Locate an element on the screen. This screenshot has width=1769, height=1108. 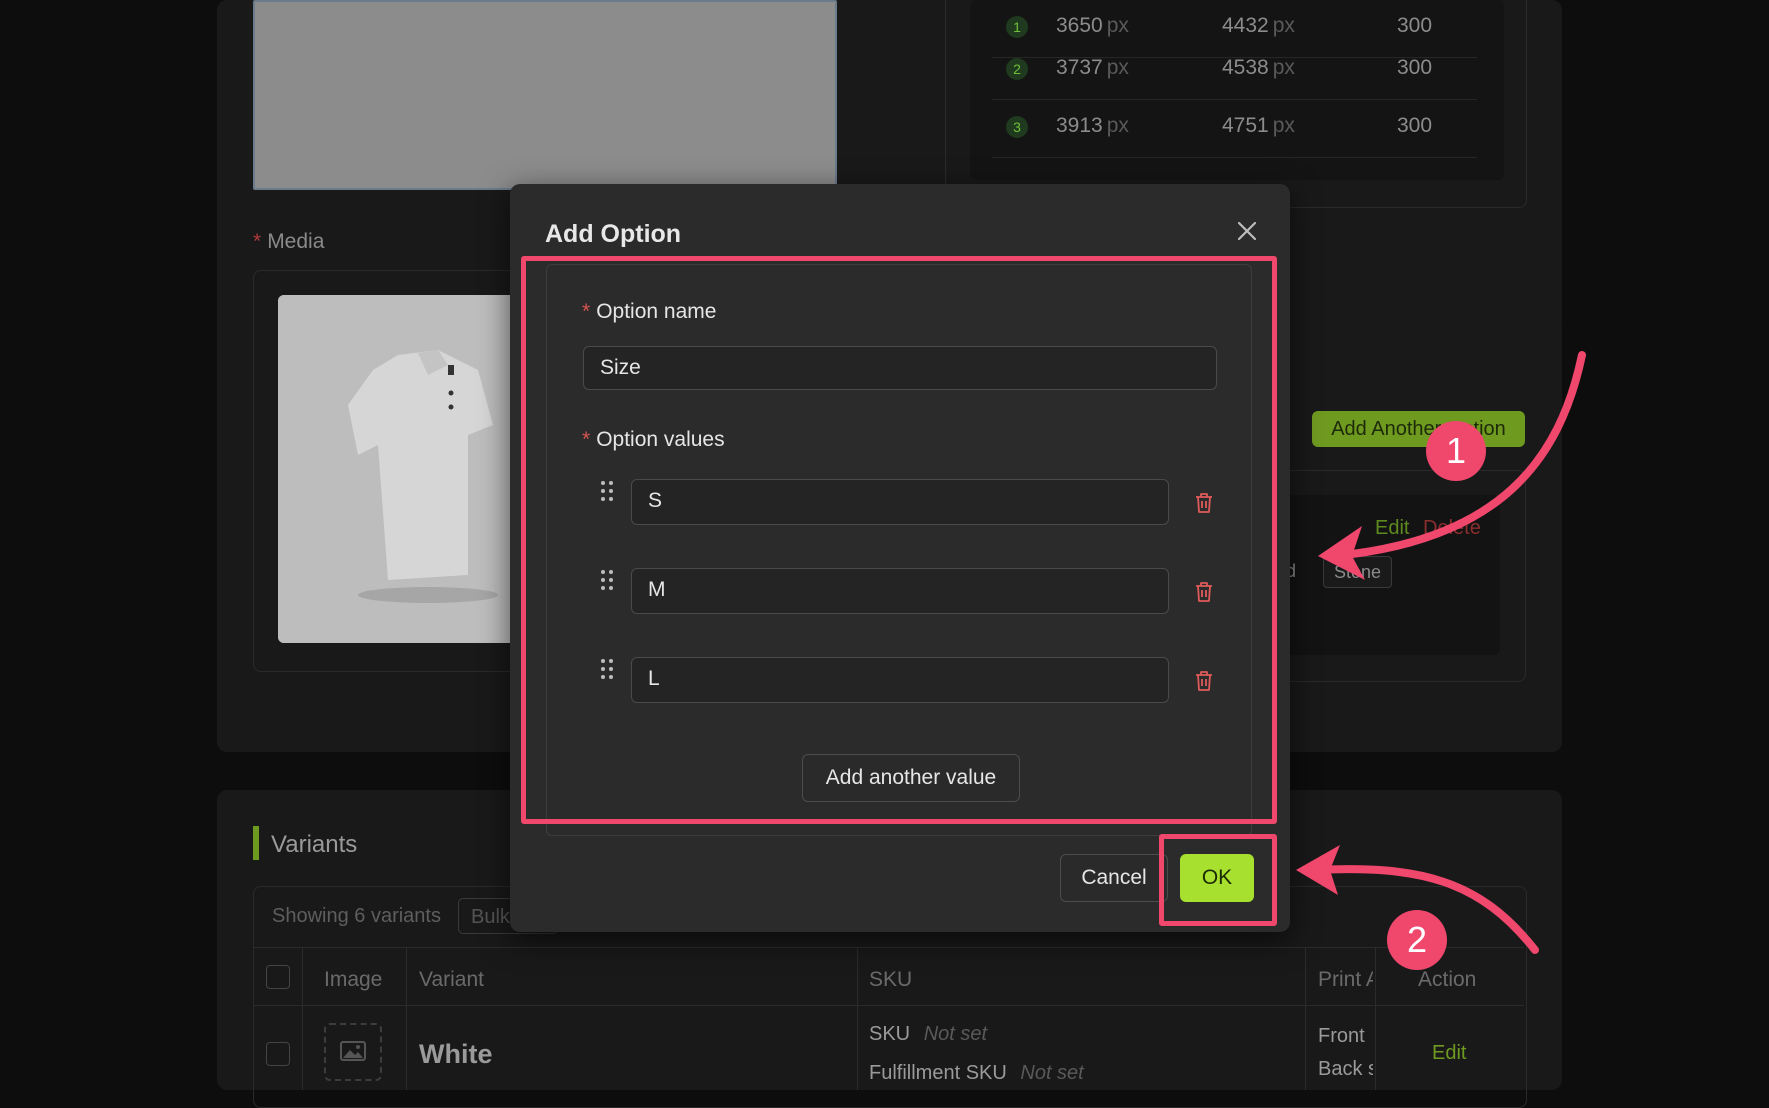
step-1-badge: 1 is located at coordinates (1456, 451).